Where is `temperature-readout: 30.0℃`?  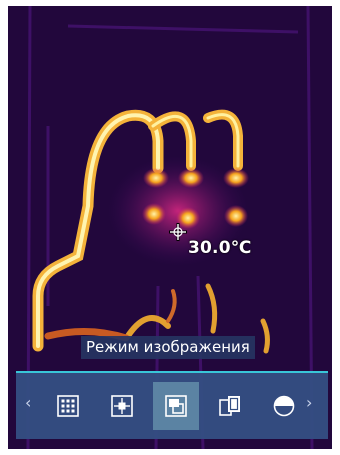
temperature-readout: 30.0℃ is located at coordinates (220, 248).